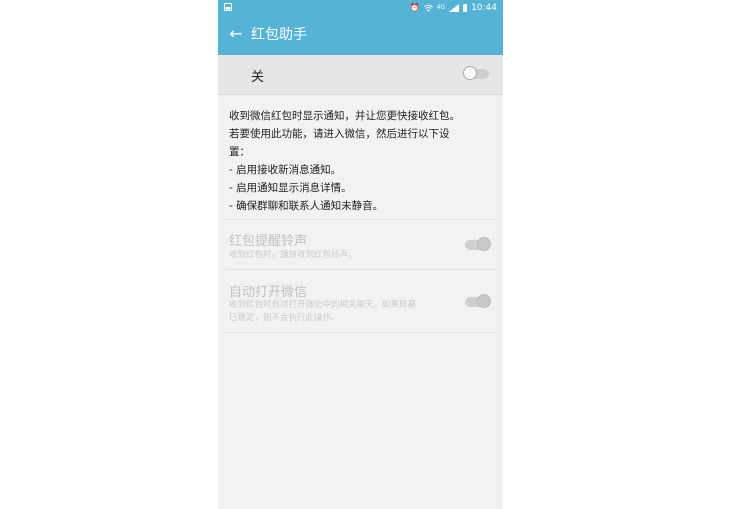  I want to click on setting-title: 红包提醒铃声, so click(268, 241).